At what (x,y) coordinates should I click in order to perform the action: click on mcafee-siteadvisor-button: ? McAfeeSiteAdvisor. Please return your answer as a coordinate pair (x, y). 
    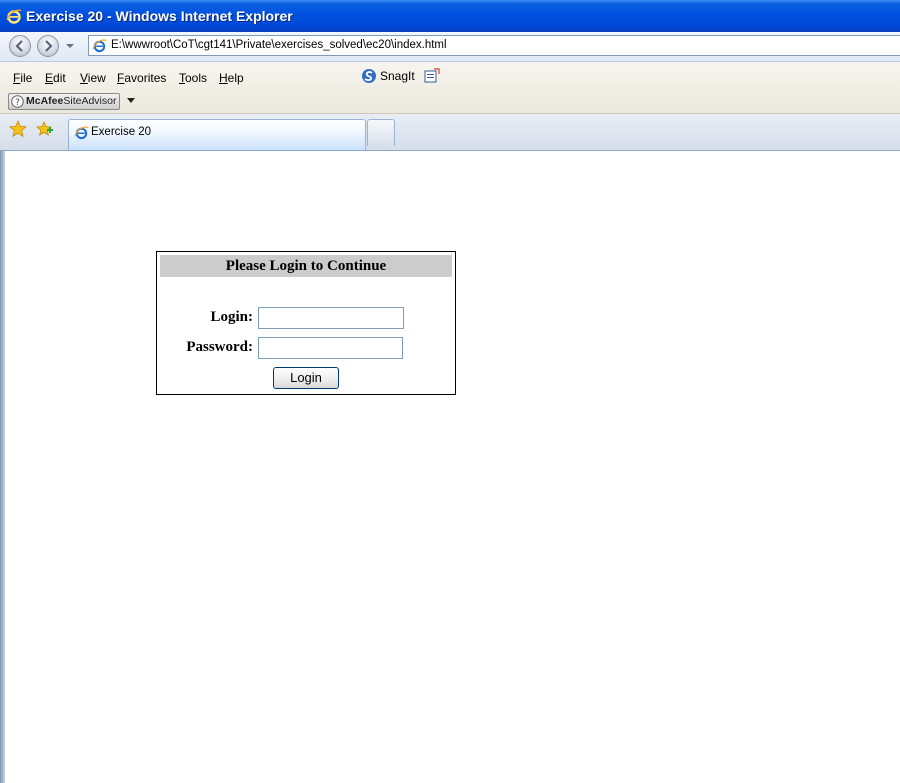
    Looking at the image, I should click on (64, 101).